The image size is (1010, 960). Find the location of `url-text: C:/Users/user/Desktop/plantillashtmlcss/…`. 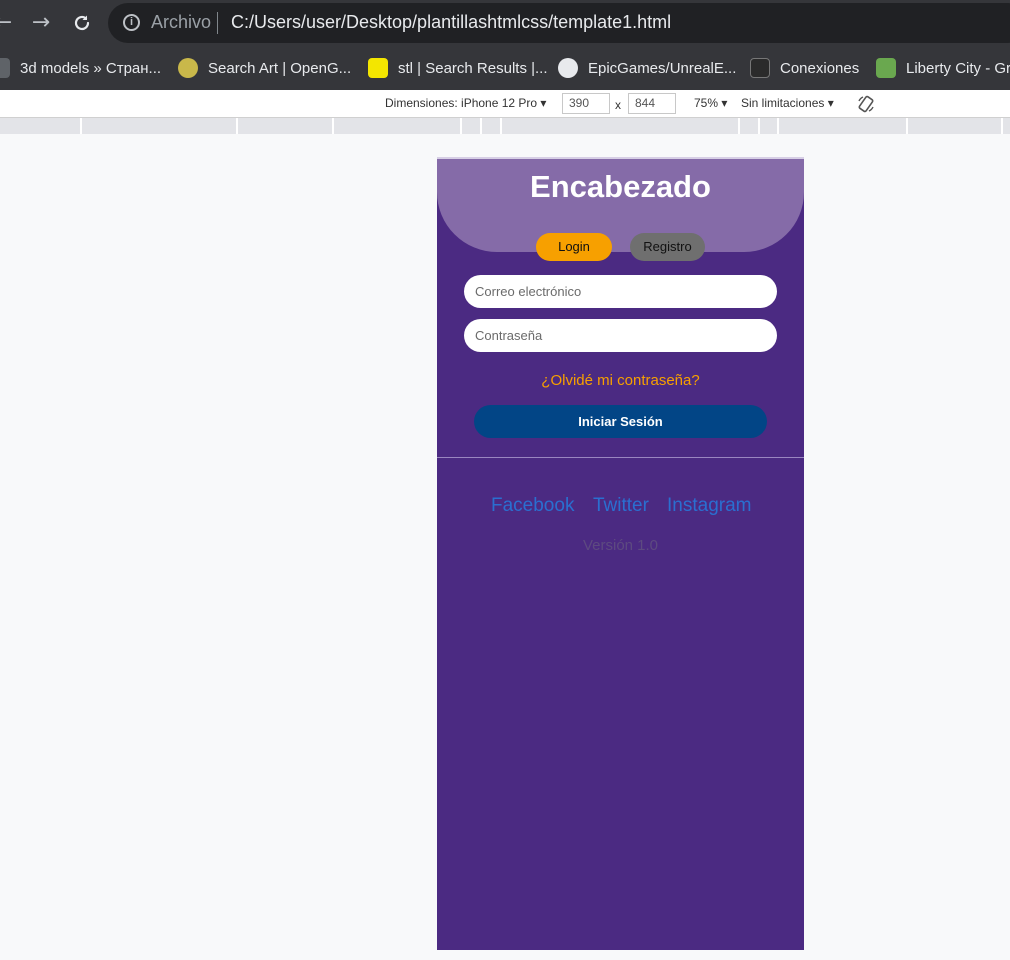

url-text: C:/Users/user/Desktop/plantillashtmlcss/… is located at coordinates (451, 22).